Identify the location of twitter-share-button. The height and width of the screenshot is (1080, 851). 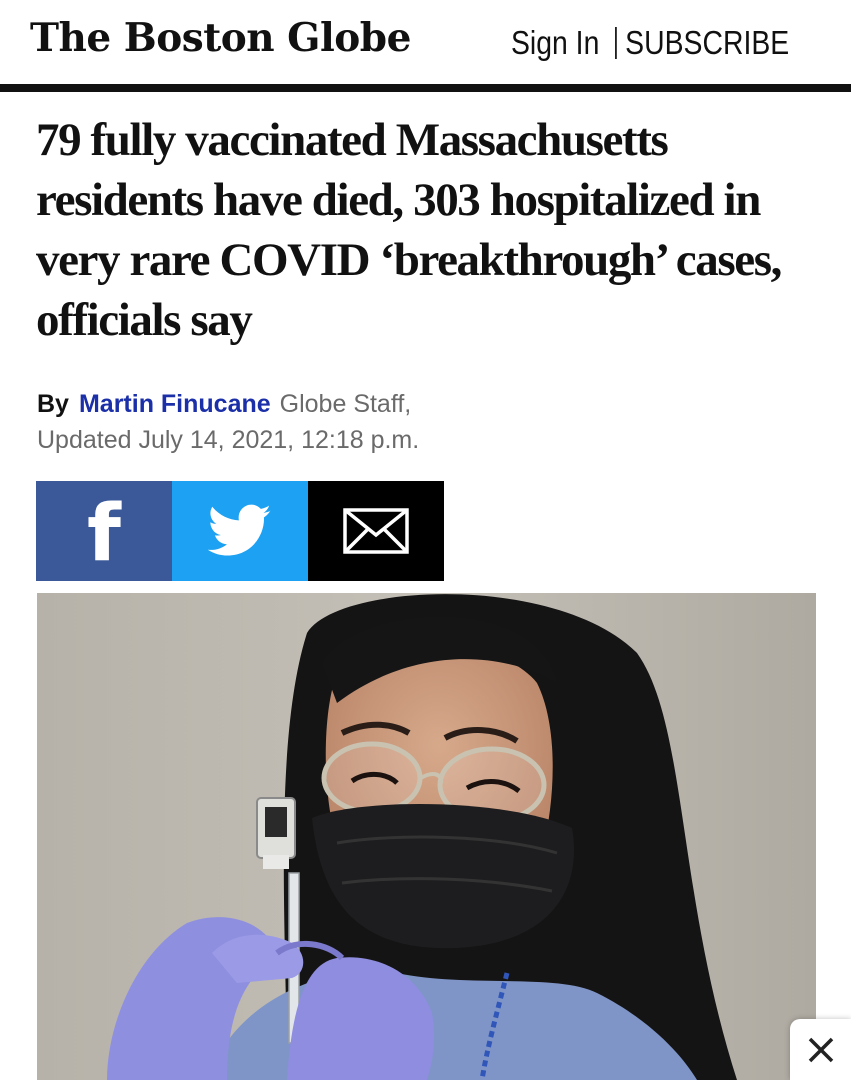
(240, 531).